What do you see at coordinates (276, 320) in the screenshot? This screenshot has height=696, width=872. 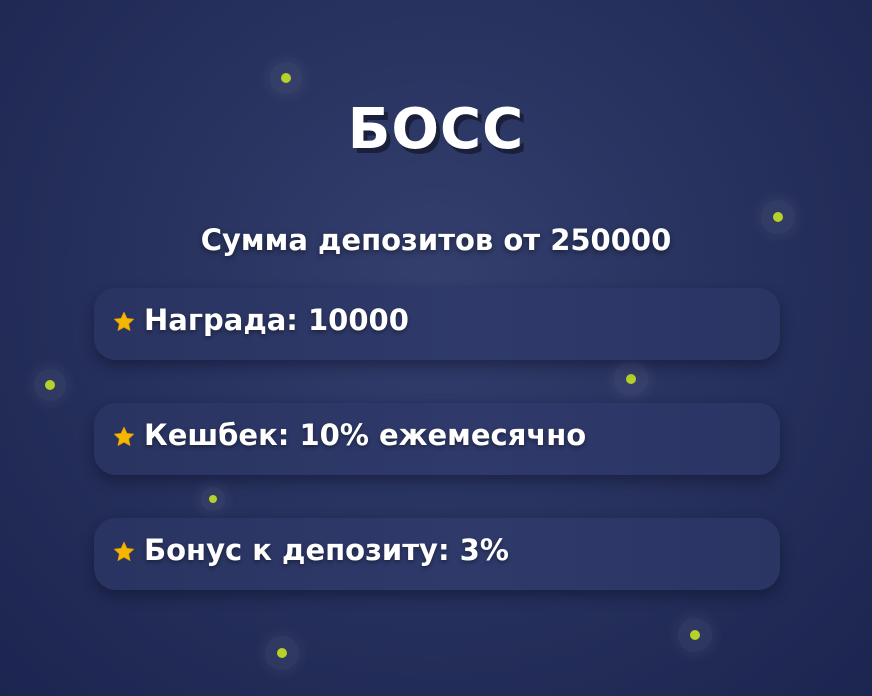 I see `benefit-label: Награда: 10000` at bounding box center [276, 320].